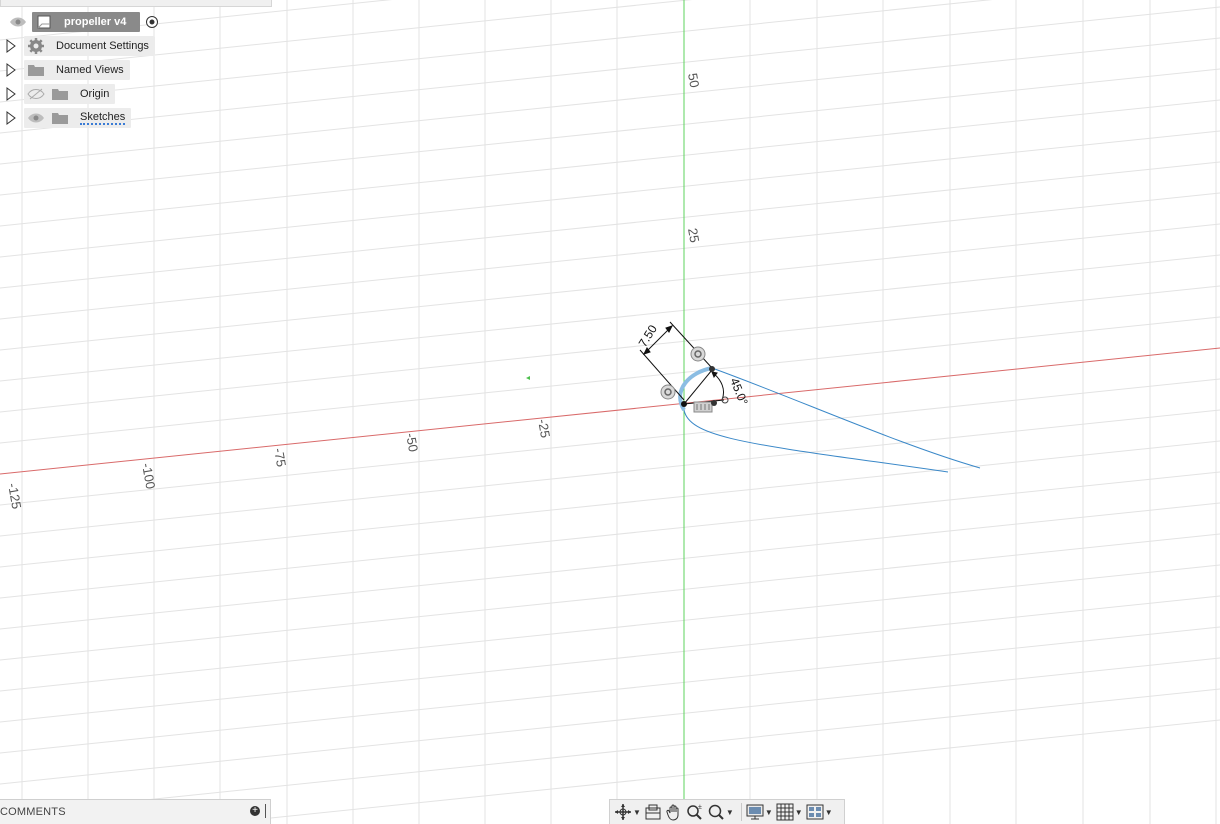  What do you see at coordinates (544, 428) in the screenshot?
I see `x-tick-label: -25` at bounding box center [544, 428].